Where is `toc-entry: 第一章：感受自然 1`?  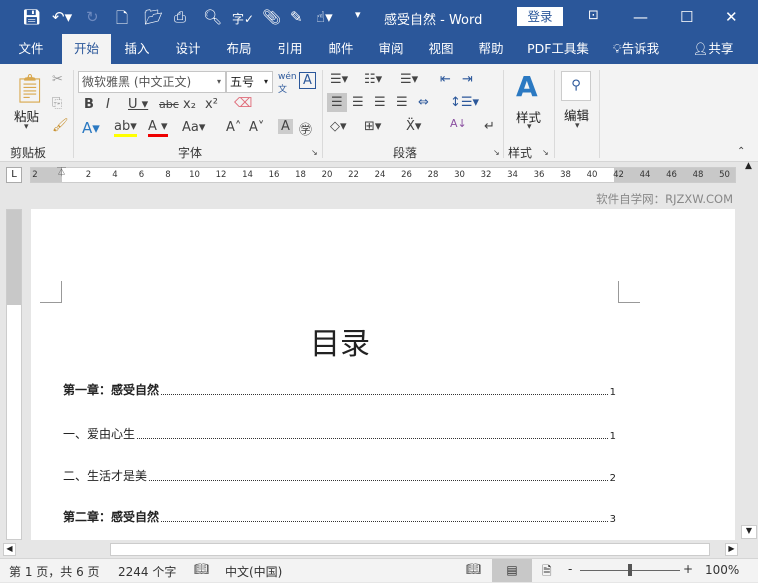
toc-entry: 第一章：感受自然 1 is located at coordinates (339, 389).